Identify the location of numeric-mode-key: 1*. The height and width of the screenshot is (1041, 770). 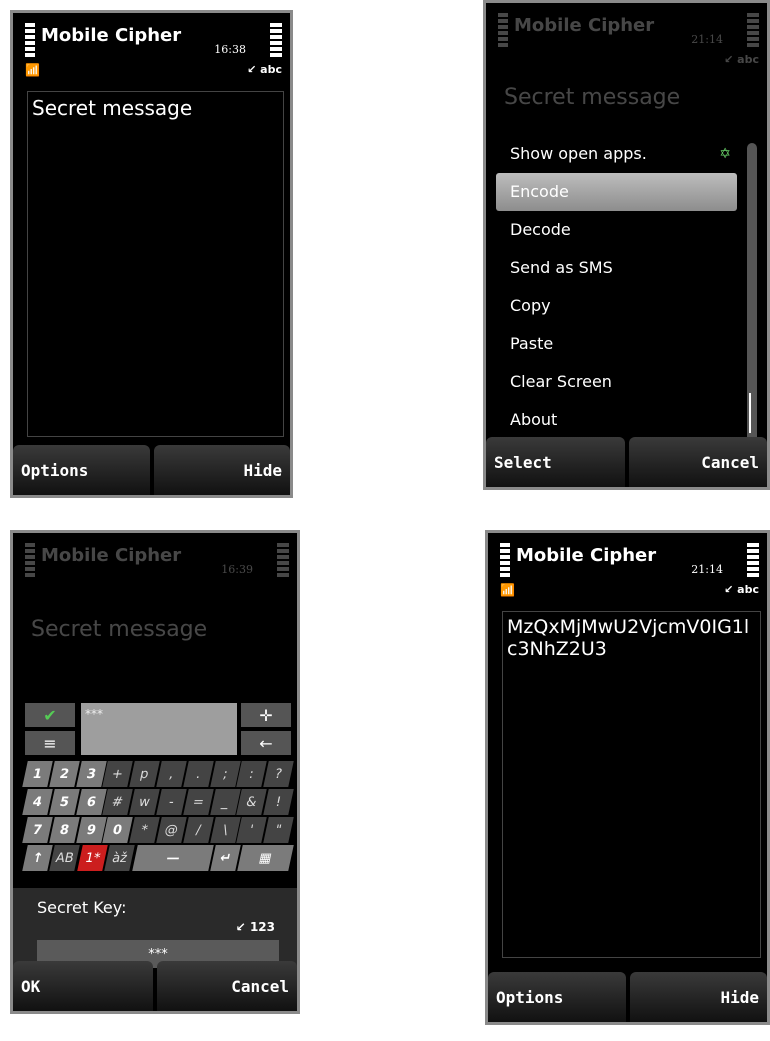
(92, 858).